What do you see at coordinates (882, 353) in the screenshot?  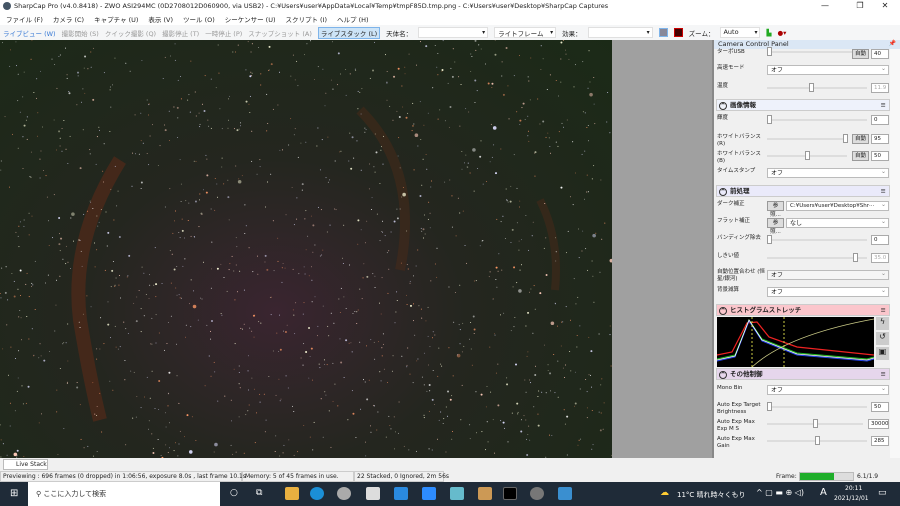 I see `save-icon: ▣` at bounding box center [882, 353].